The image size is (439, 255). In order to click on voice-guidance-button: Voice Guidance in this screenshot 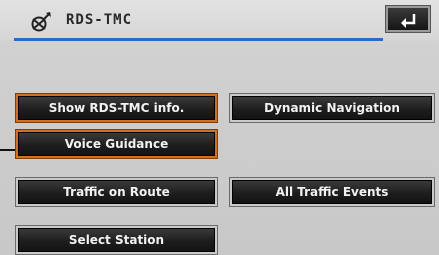, I will do `click(116, 144)`.